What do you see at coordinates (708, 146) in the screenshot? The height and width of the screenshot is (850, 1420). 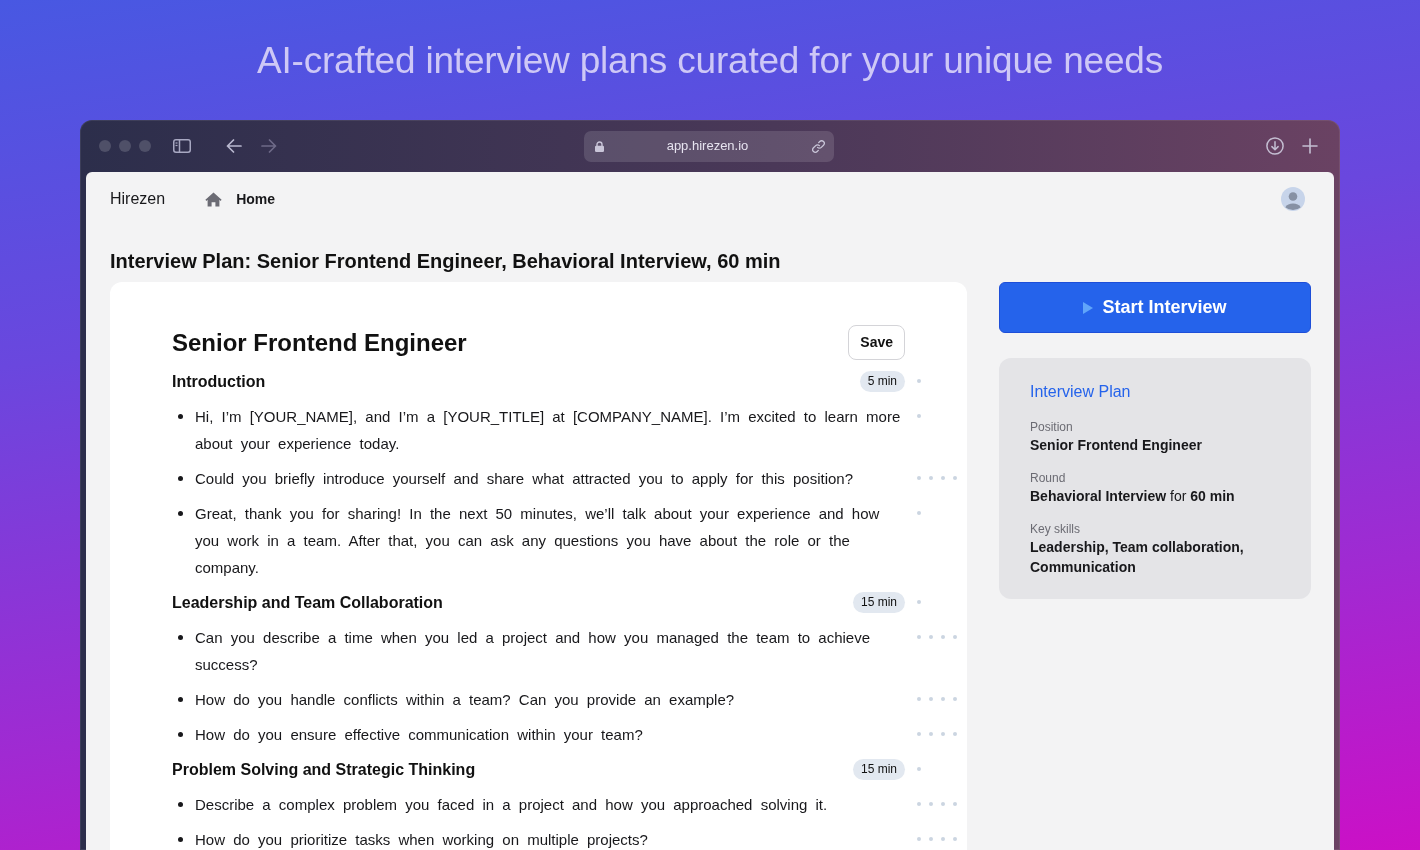 I see `address-bar: app.hirezen.io` at bounding box center [708, 146].